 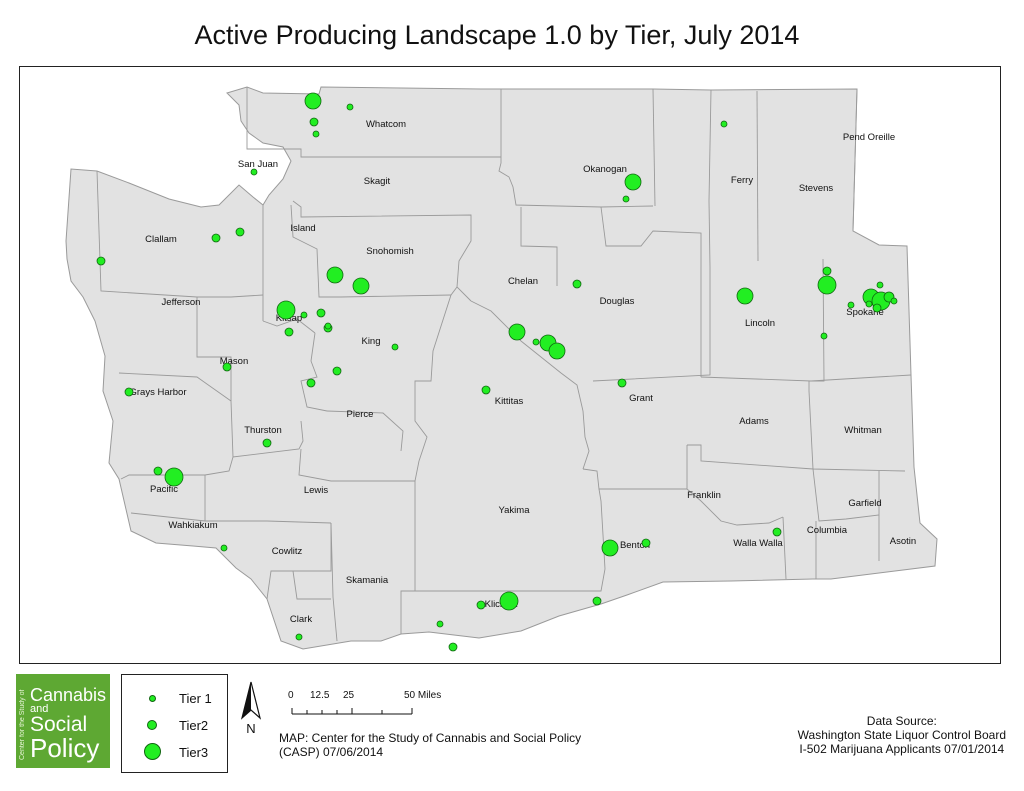 What do you see at coordinates (862, 430) in the screenshot?
I see `county-label-whitman: Whitman` at bounding box center [862, 430].